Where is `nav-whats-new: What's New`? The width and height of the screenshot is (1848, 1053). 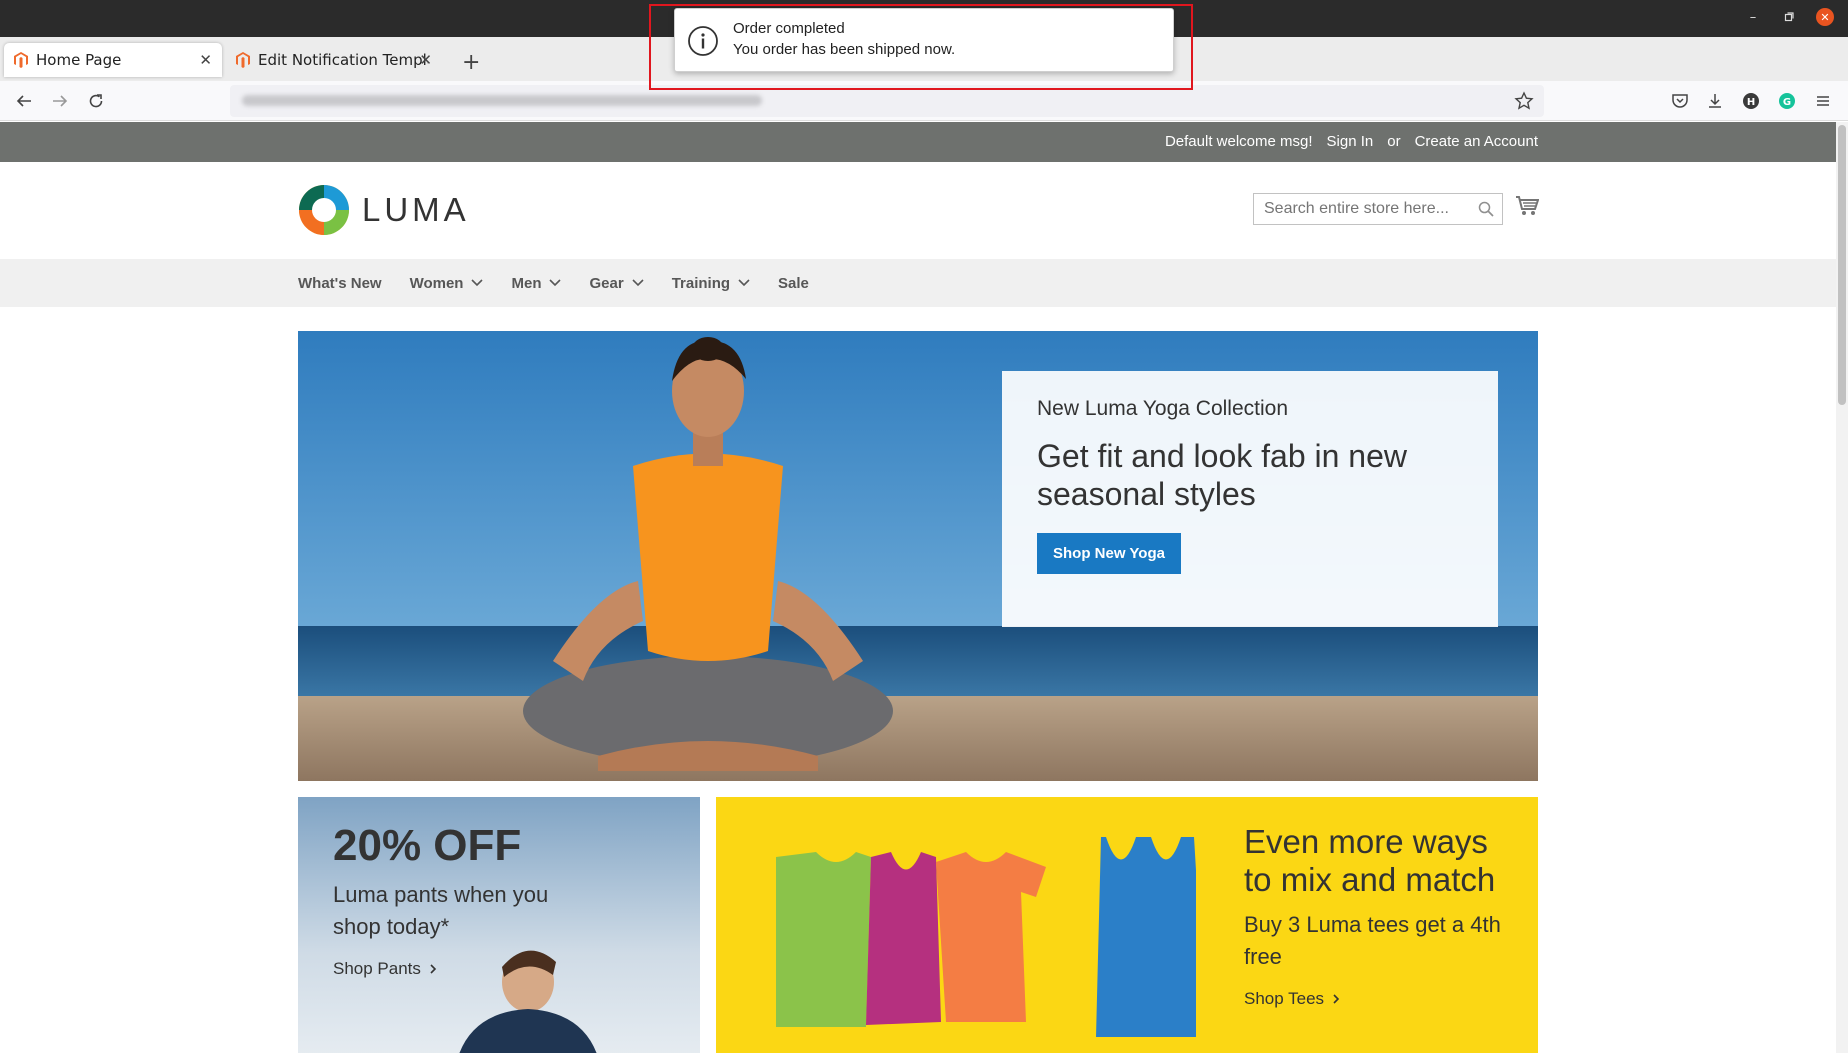
nav-whats-new: What's New is located at coordinates (340, 283).